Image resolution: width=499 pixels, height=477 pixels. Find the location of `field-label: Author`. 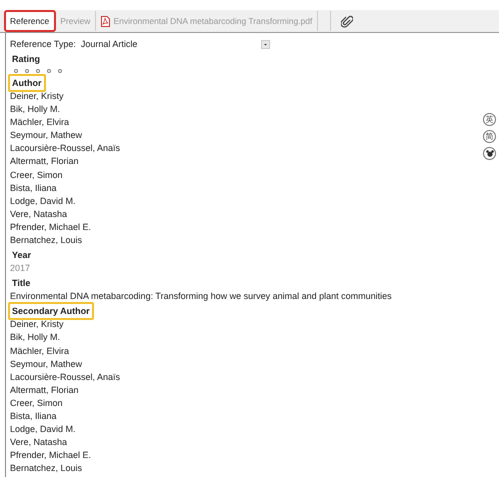

field-label: Author is located at coordinates (27, 83).